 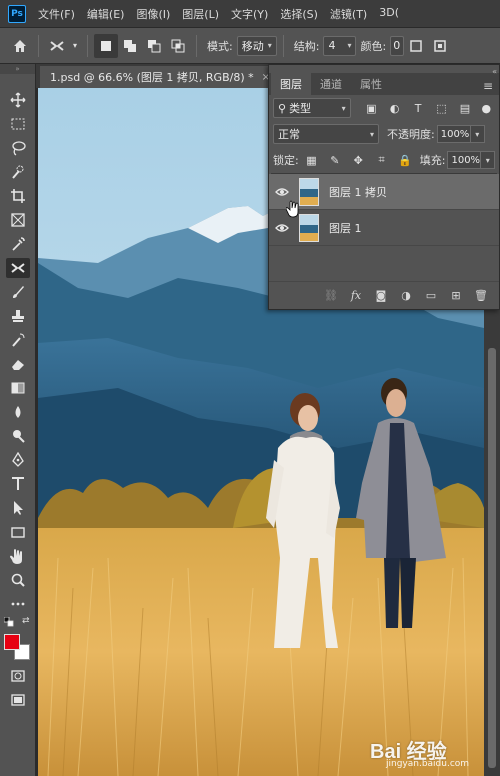 What do you see at coordinates (384, 228) in the screenshot?
I see `layer-row: 图层 1` at bounding box center [384, 228].